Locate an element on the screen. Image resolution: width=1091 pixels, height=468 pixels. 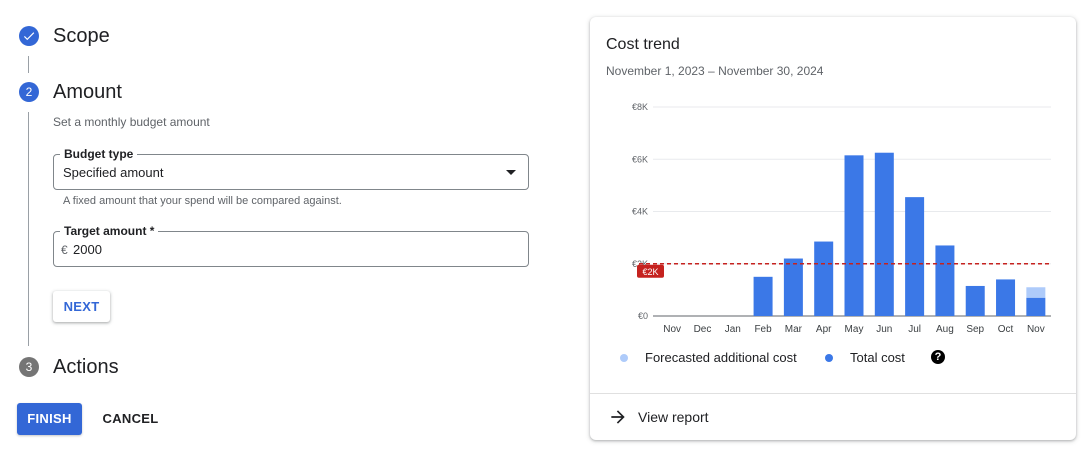
legend-forecast-label: Forecasted additional cost is located at coordinates (721, 357).